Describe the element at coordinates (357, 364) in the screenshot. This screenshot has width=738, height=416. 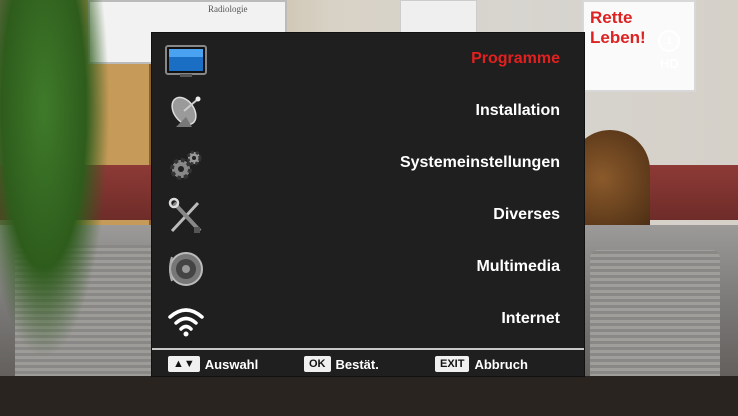
I see `hint-ok-label: Bestät.` at that location.